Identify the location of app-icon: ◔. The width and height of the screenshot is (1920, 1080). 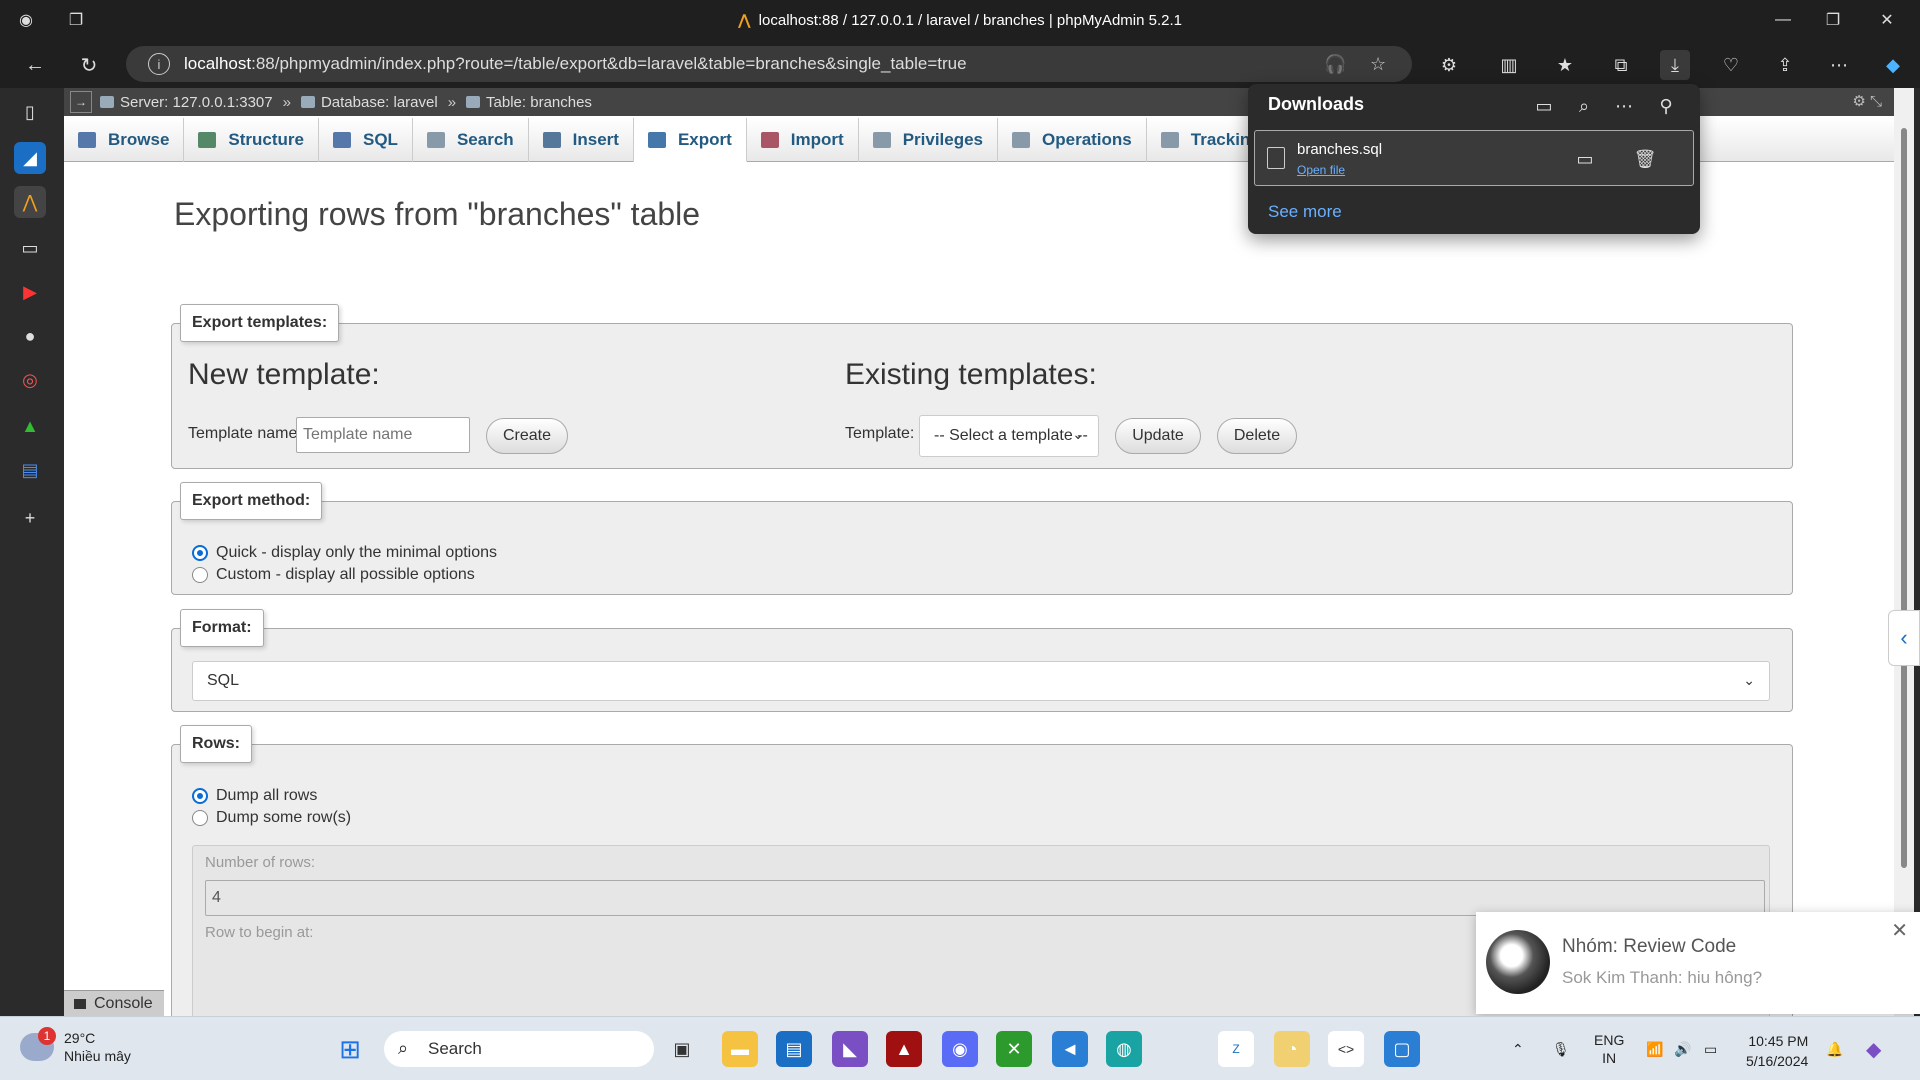
(1292, 1049).